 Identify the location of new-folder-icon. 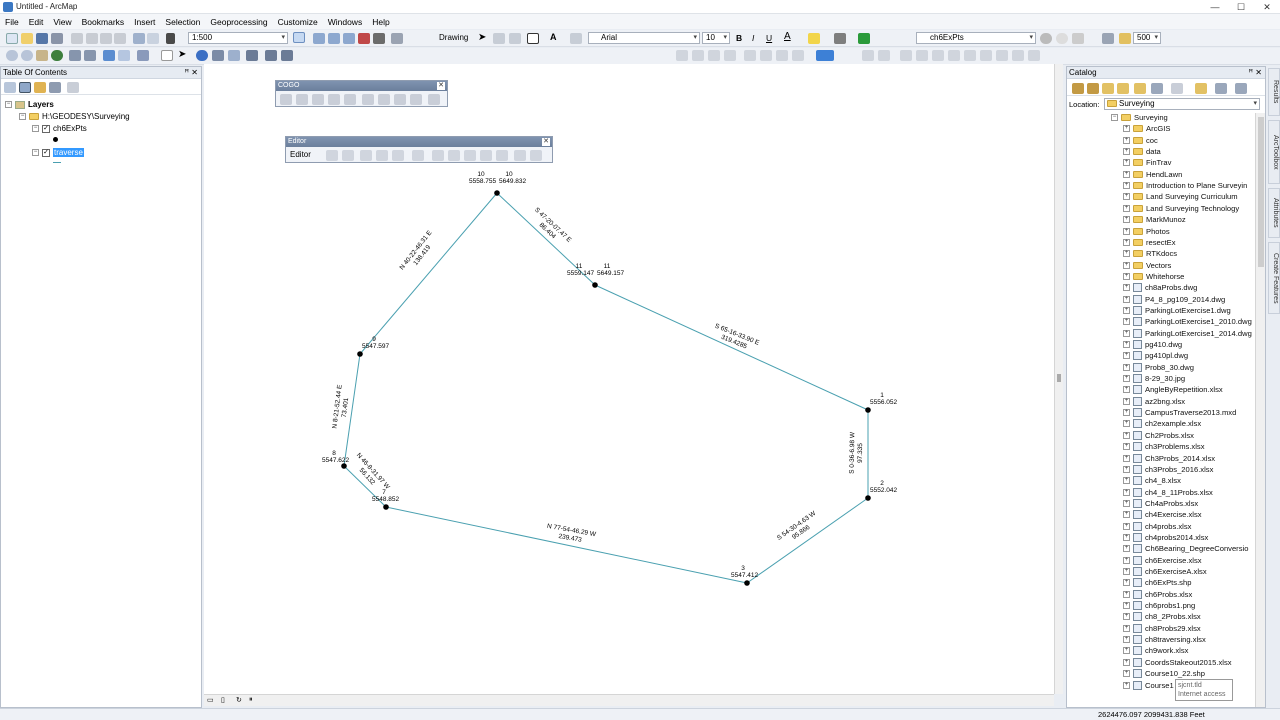
(1201, 88).